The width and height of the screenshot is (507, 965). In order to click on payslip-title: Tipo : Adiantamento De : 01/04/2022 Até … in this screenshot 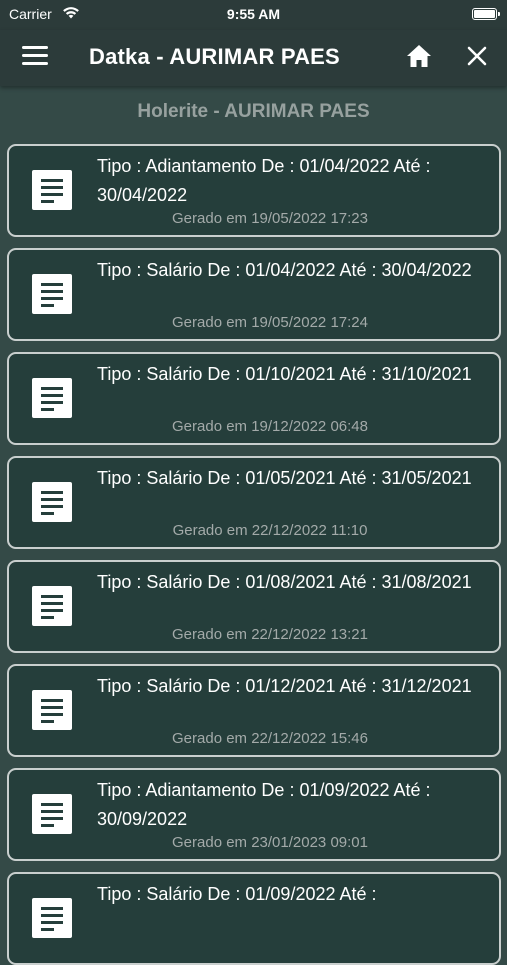, I will do `click(264, 180)`.